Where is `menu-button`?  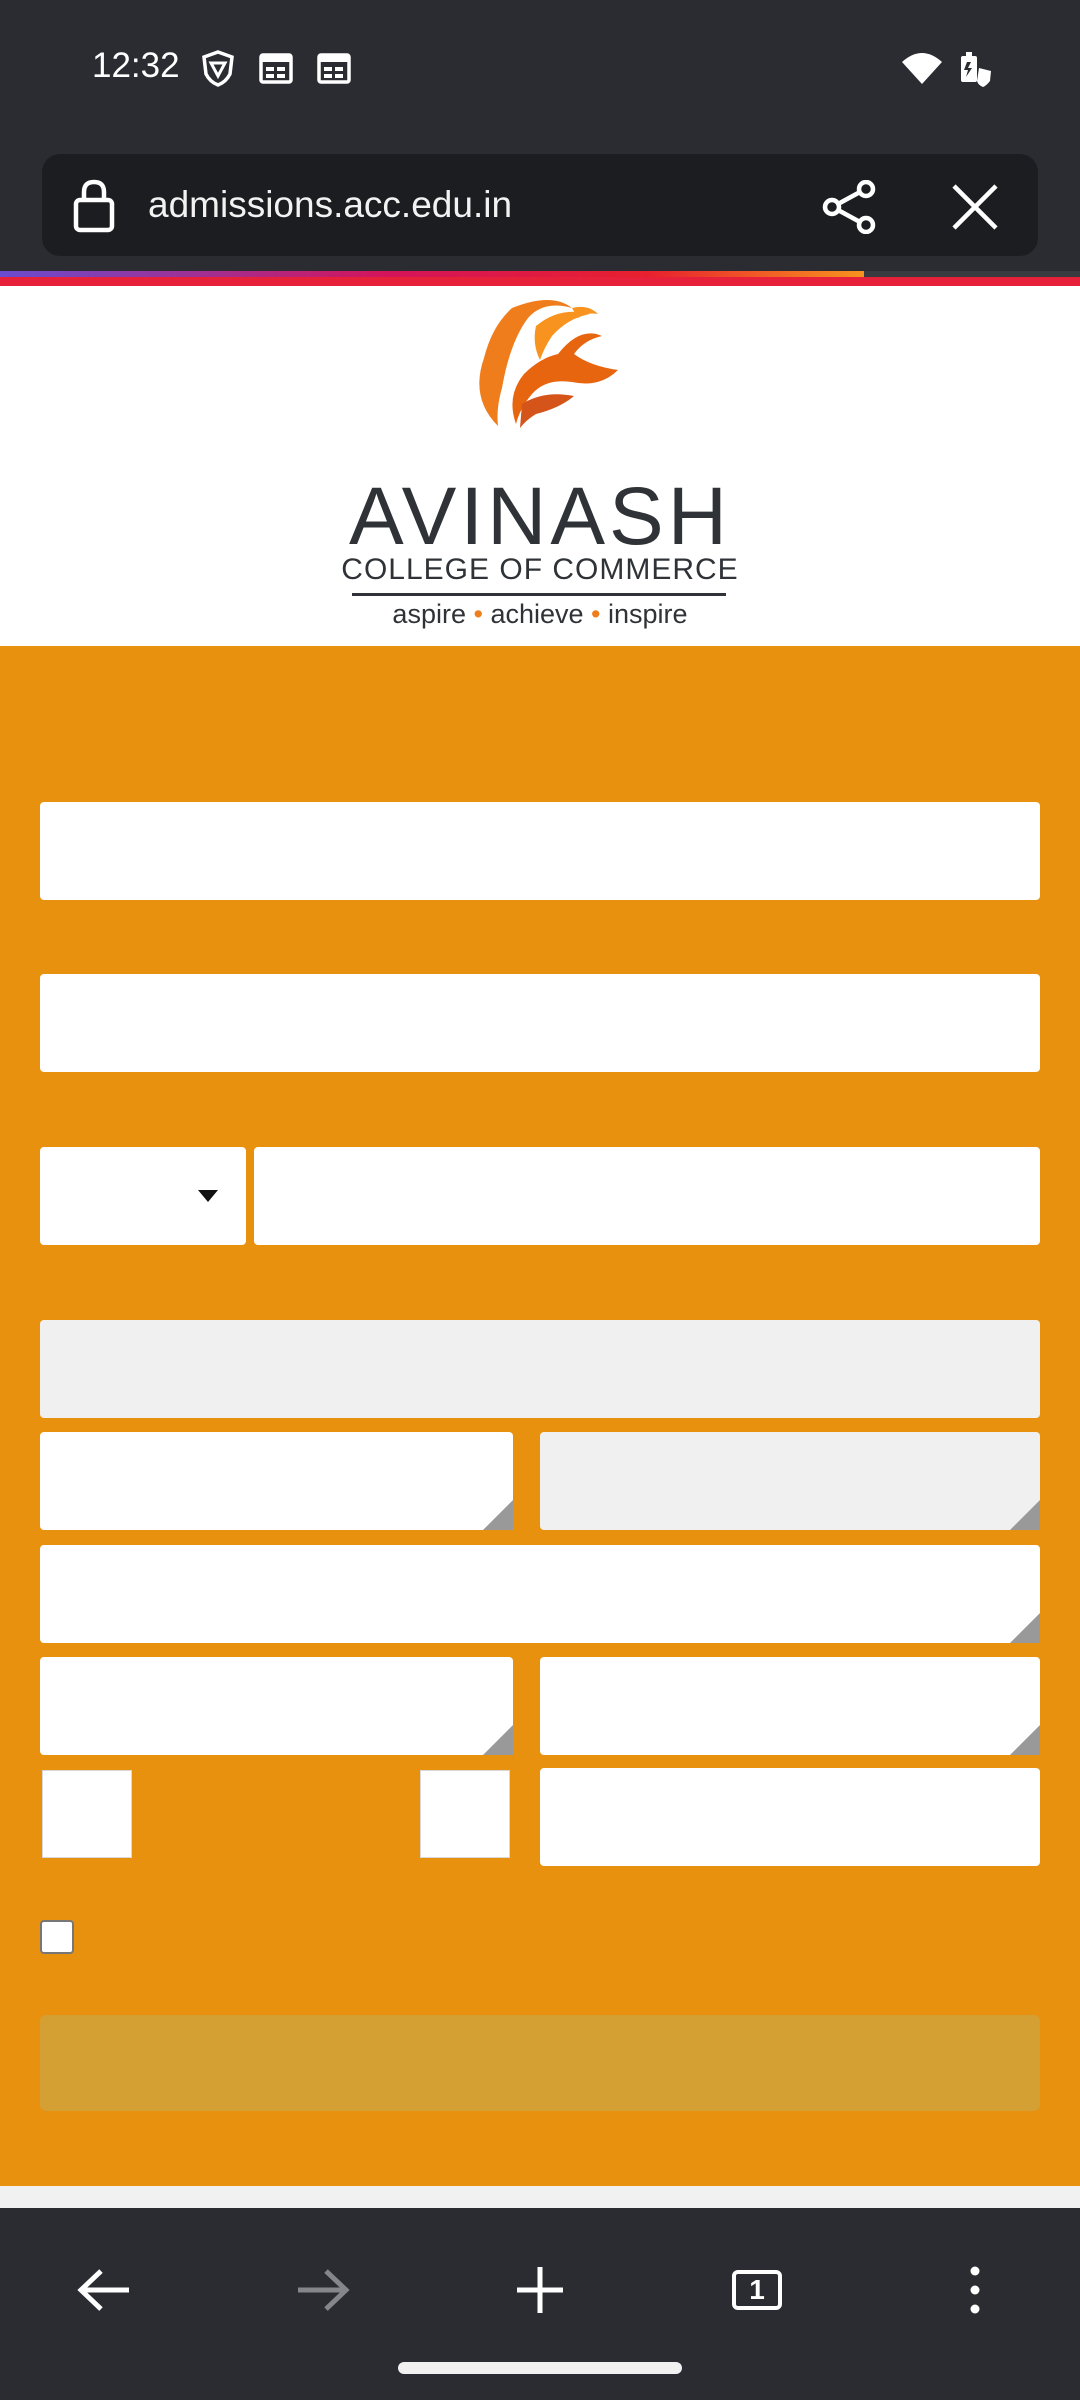
menu-button is located at coordinates (975, 2290).